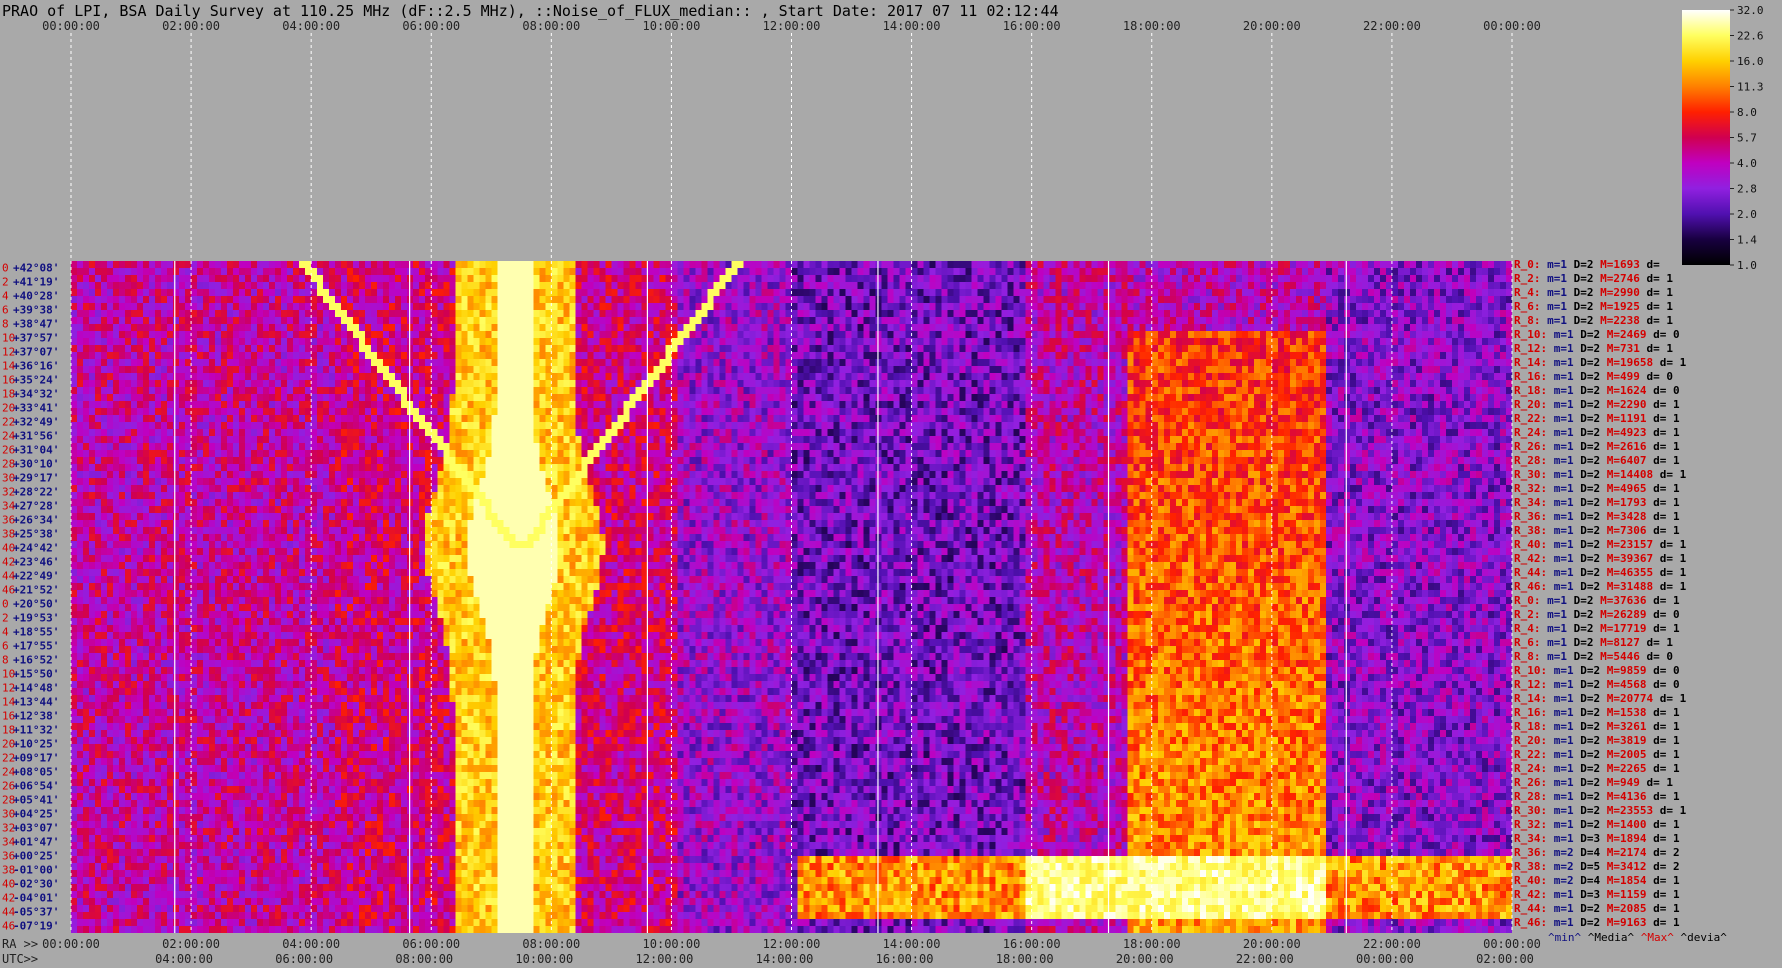 The image size is (1782, 968). Describe the element at coordinates (1597, 446) in the screenshot. I see `row-stats: R_26: m=1 D=2 M=2616 d= 1` at that location.